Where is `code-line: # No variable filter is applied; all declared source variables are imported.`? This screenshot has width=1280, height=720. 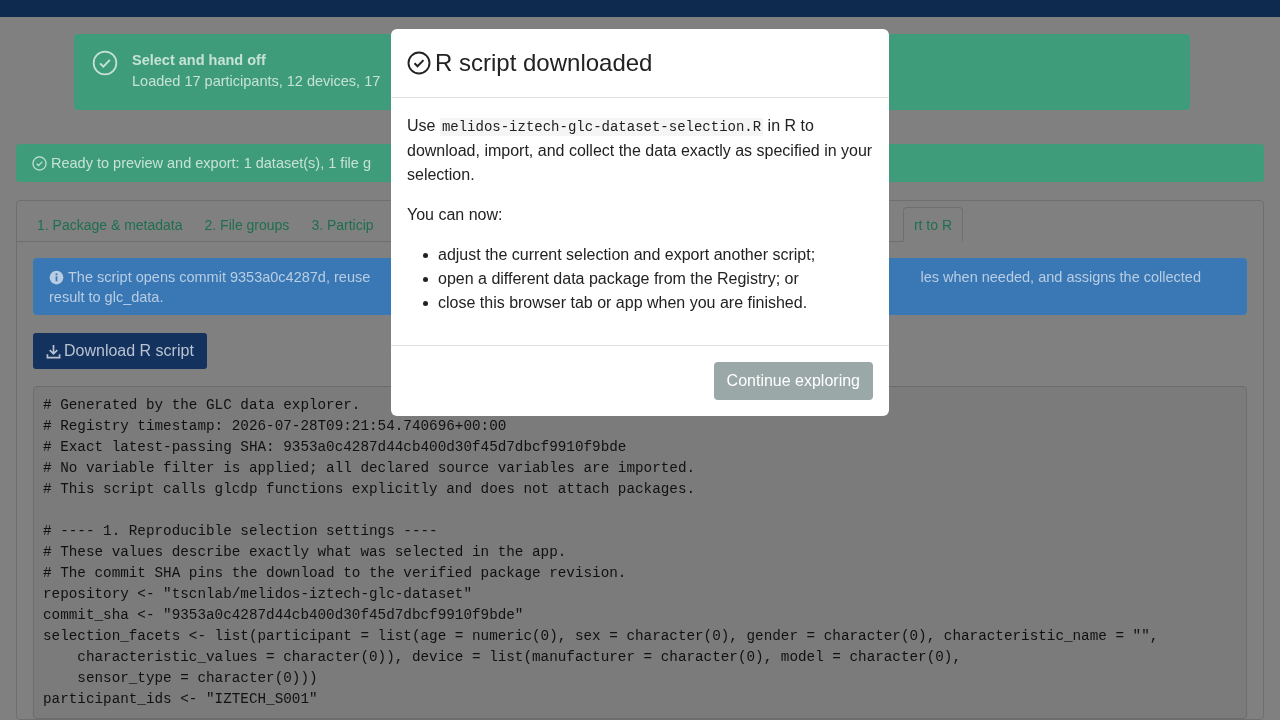 code-line: # No variable filter is applied; all declared source variables are imported. is located at coordinates (370, 468).